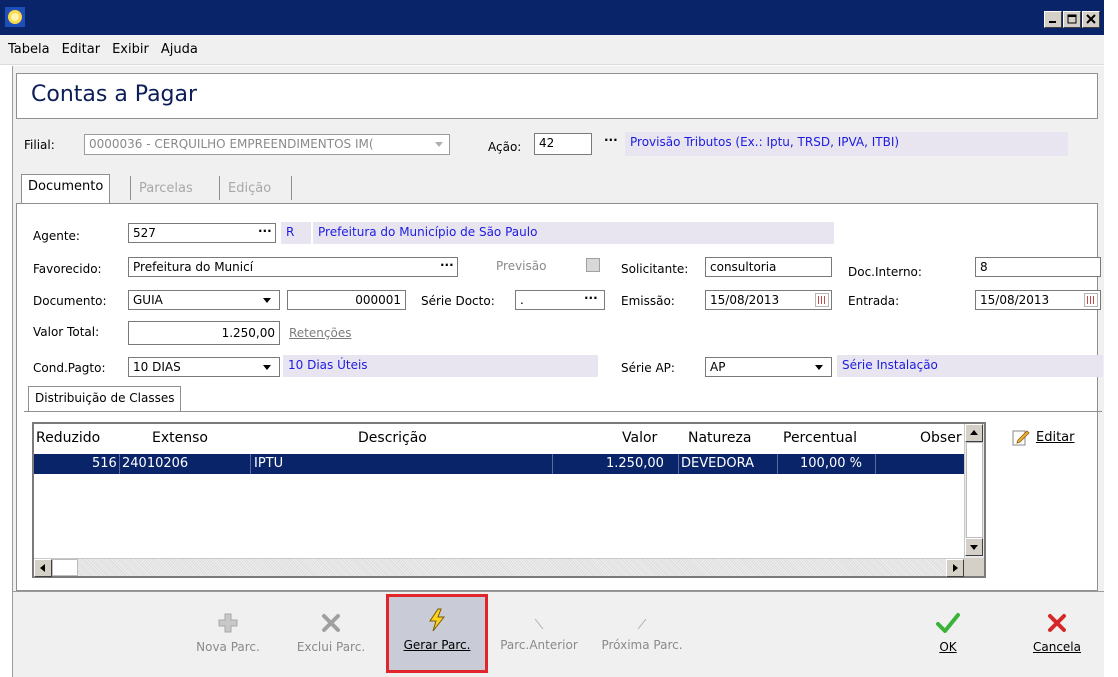 The width and height of the screenshot is (1118, 677). What do you see at coordinates (293, 267) in the screenshot?
I see `favorecido-field: Prefeitura do Municí` at bounding box center [293, 267].